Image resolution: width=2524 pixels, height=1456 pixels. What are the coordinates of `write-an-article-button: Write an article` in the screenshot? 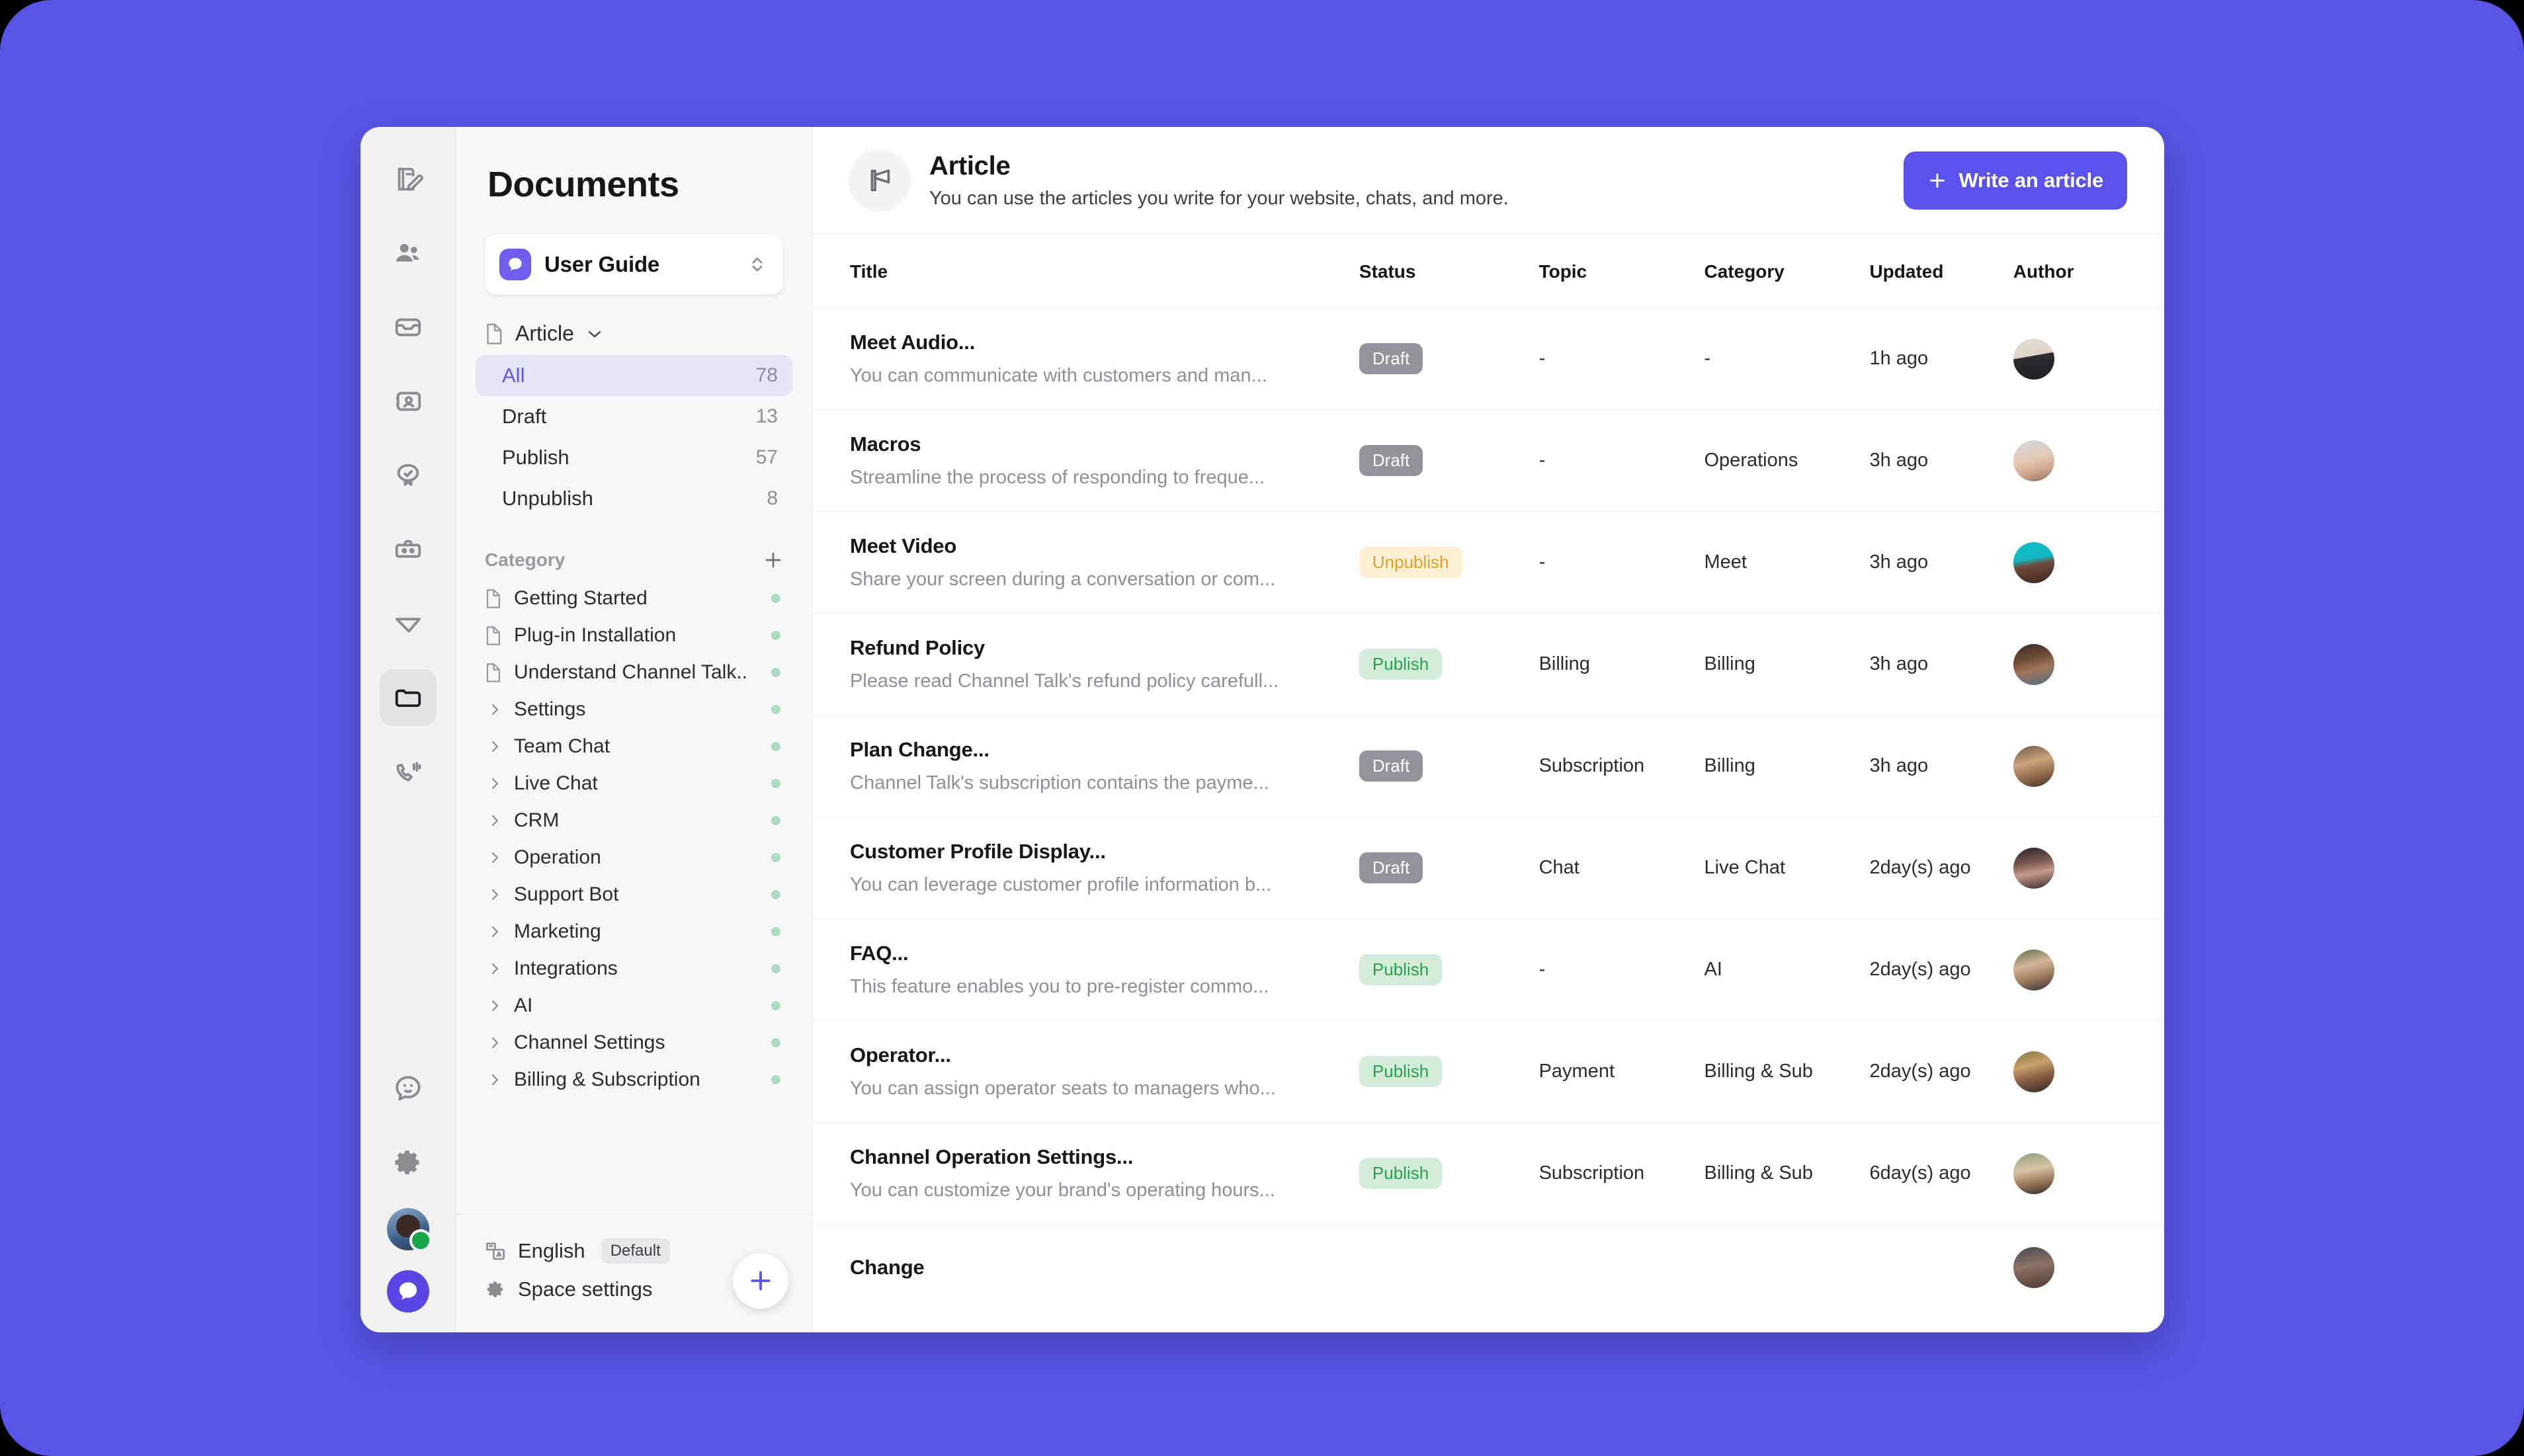 It's located at (2015, 180).